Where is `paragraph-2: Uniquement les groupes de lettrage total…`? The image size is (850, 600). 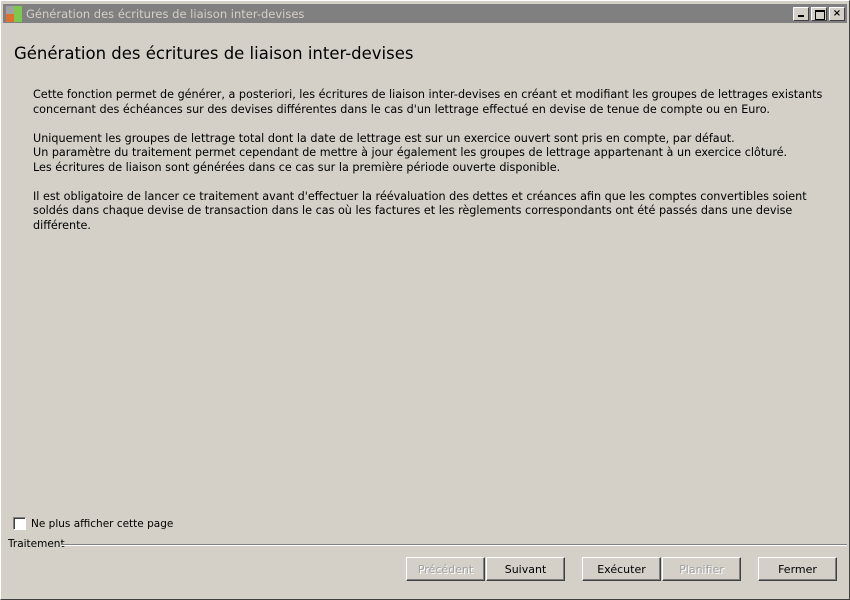 paragraph-2: Uniquement les groupes de lettrage total… is located at coordinates (428, 154).